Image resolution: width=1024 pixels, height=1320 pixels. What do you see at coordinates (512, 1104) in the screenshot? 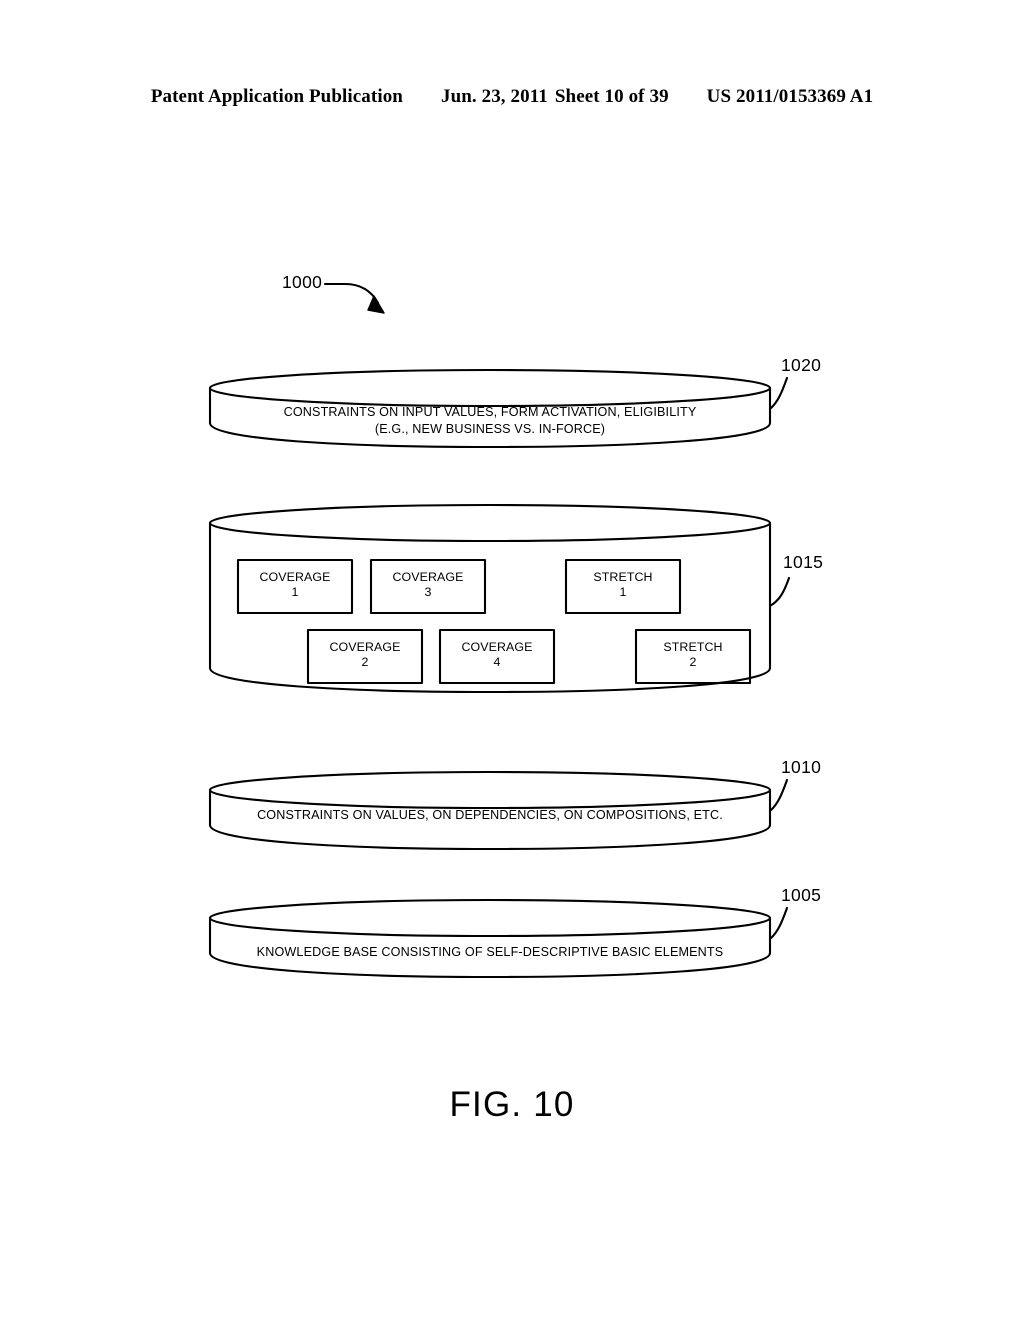
I see `figure-caption: FIG. 10` at bounding box center [512, 1104].